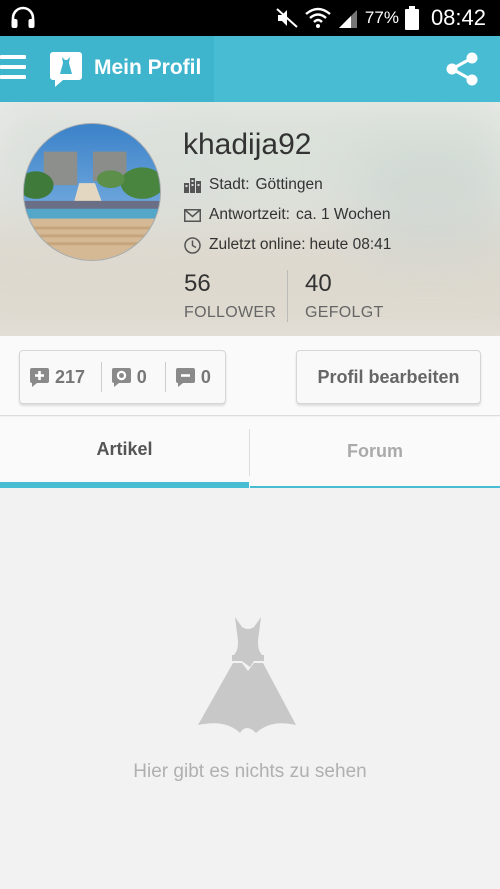  I want to click on comment-count: 0, so click(141, 376).